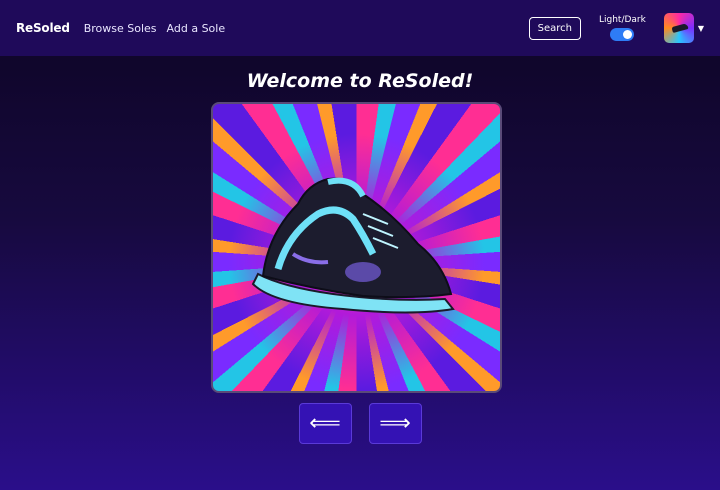  What do you see at coordinates (622, 20) in the screenshot?
I see `theme-toggle-label: Light/Dark` at bounding box center [622, 20].